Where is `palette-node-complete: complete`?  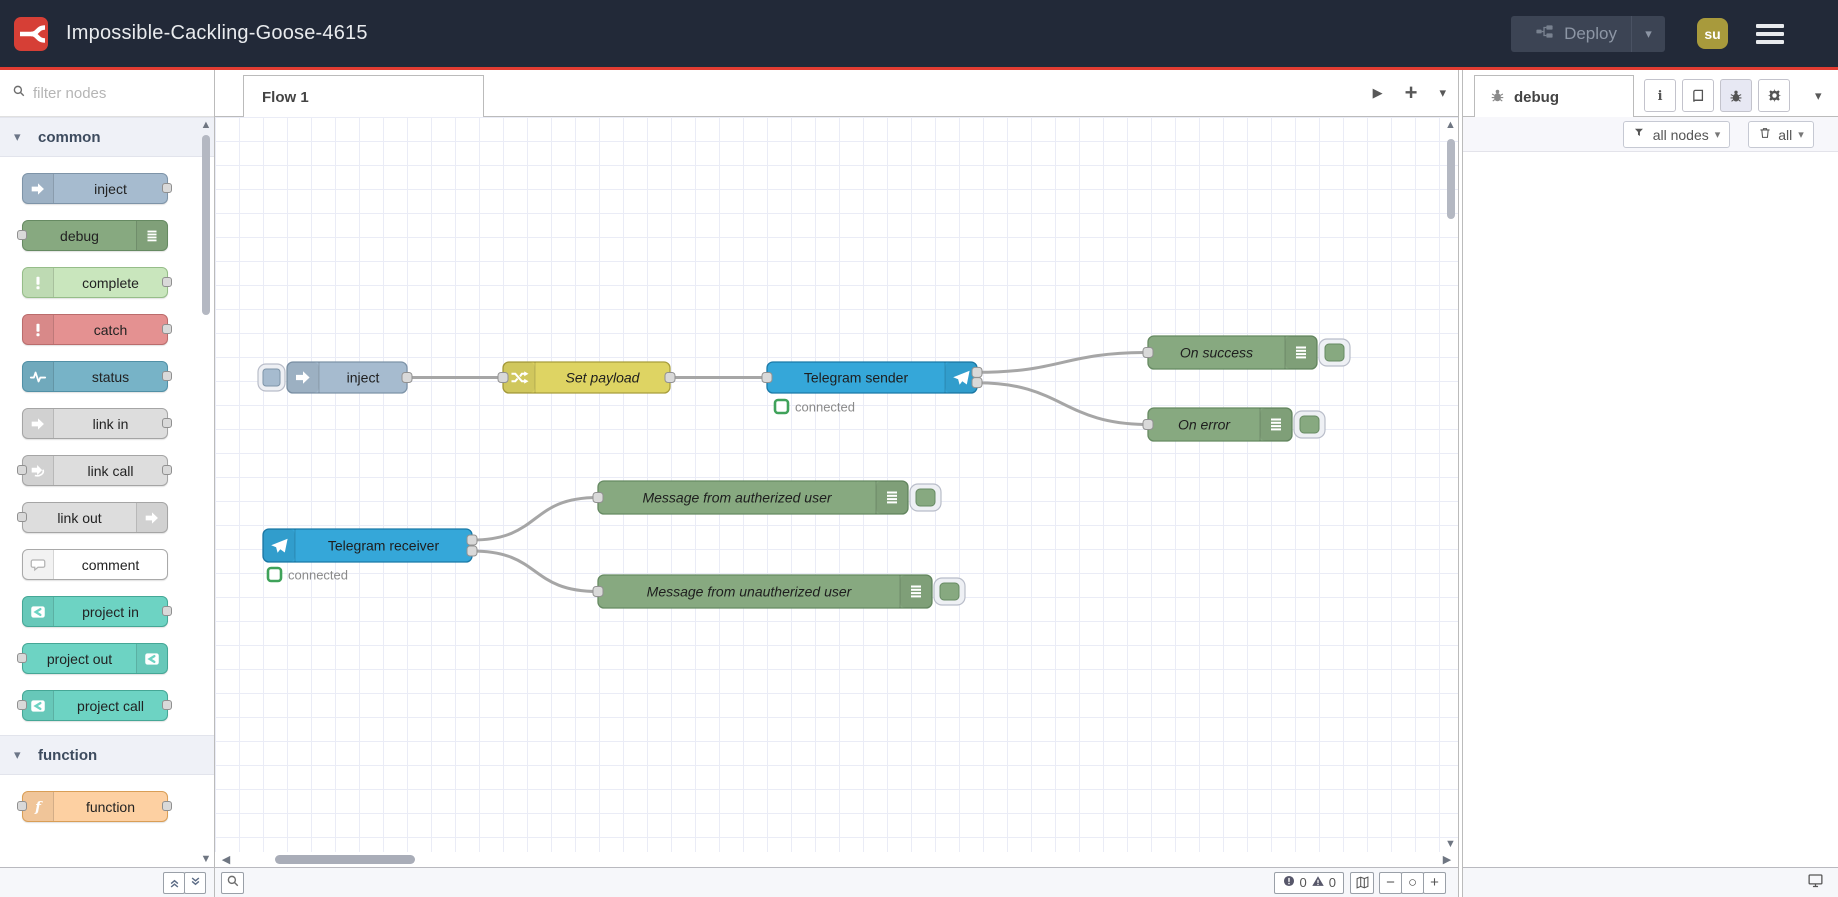 palette-node-complete: complete is located at coordinates (107, 282).